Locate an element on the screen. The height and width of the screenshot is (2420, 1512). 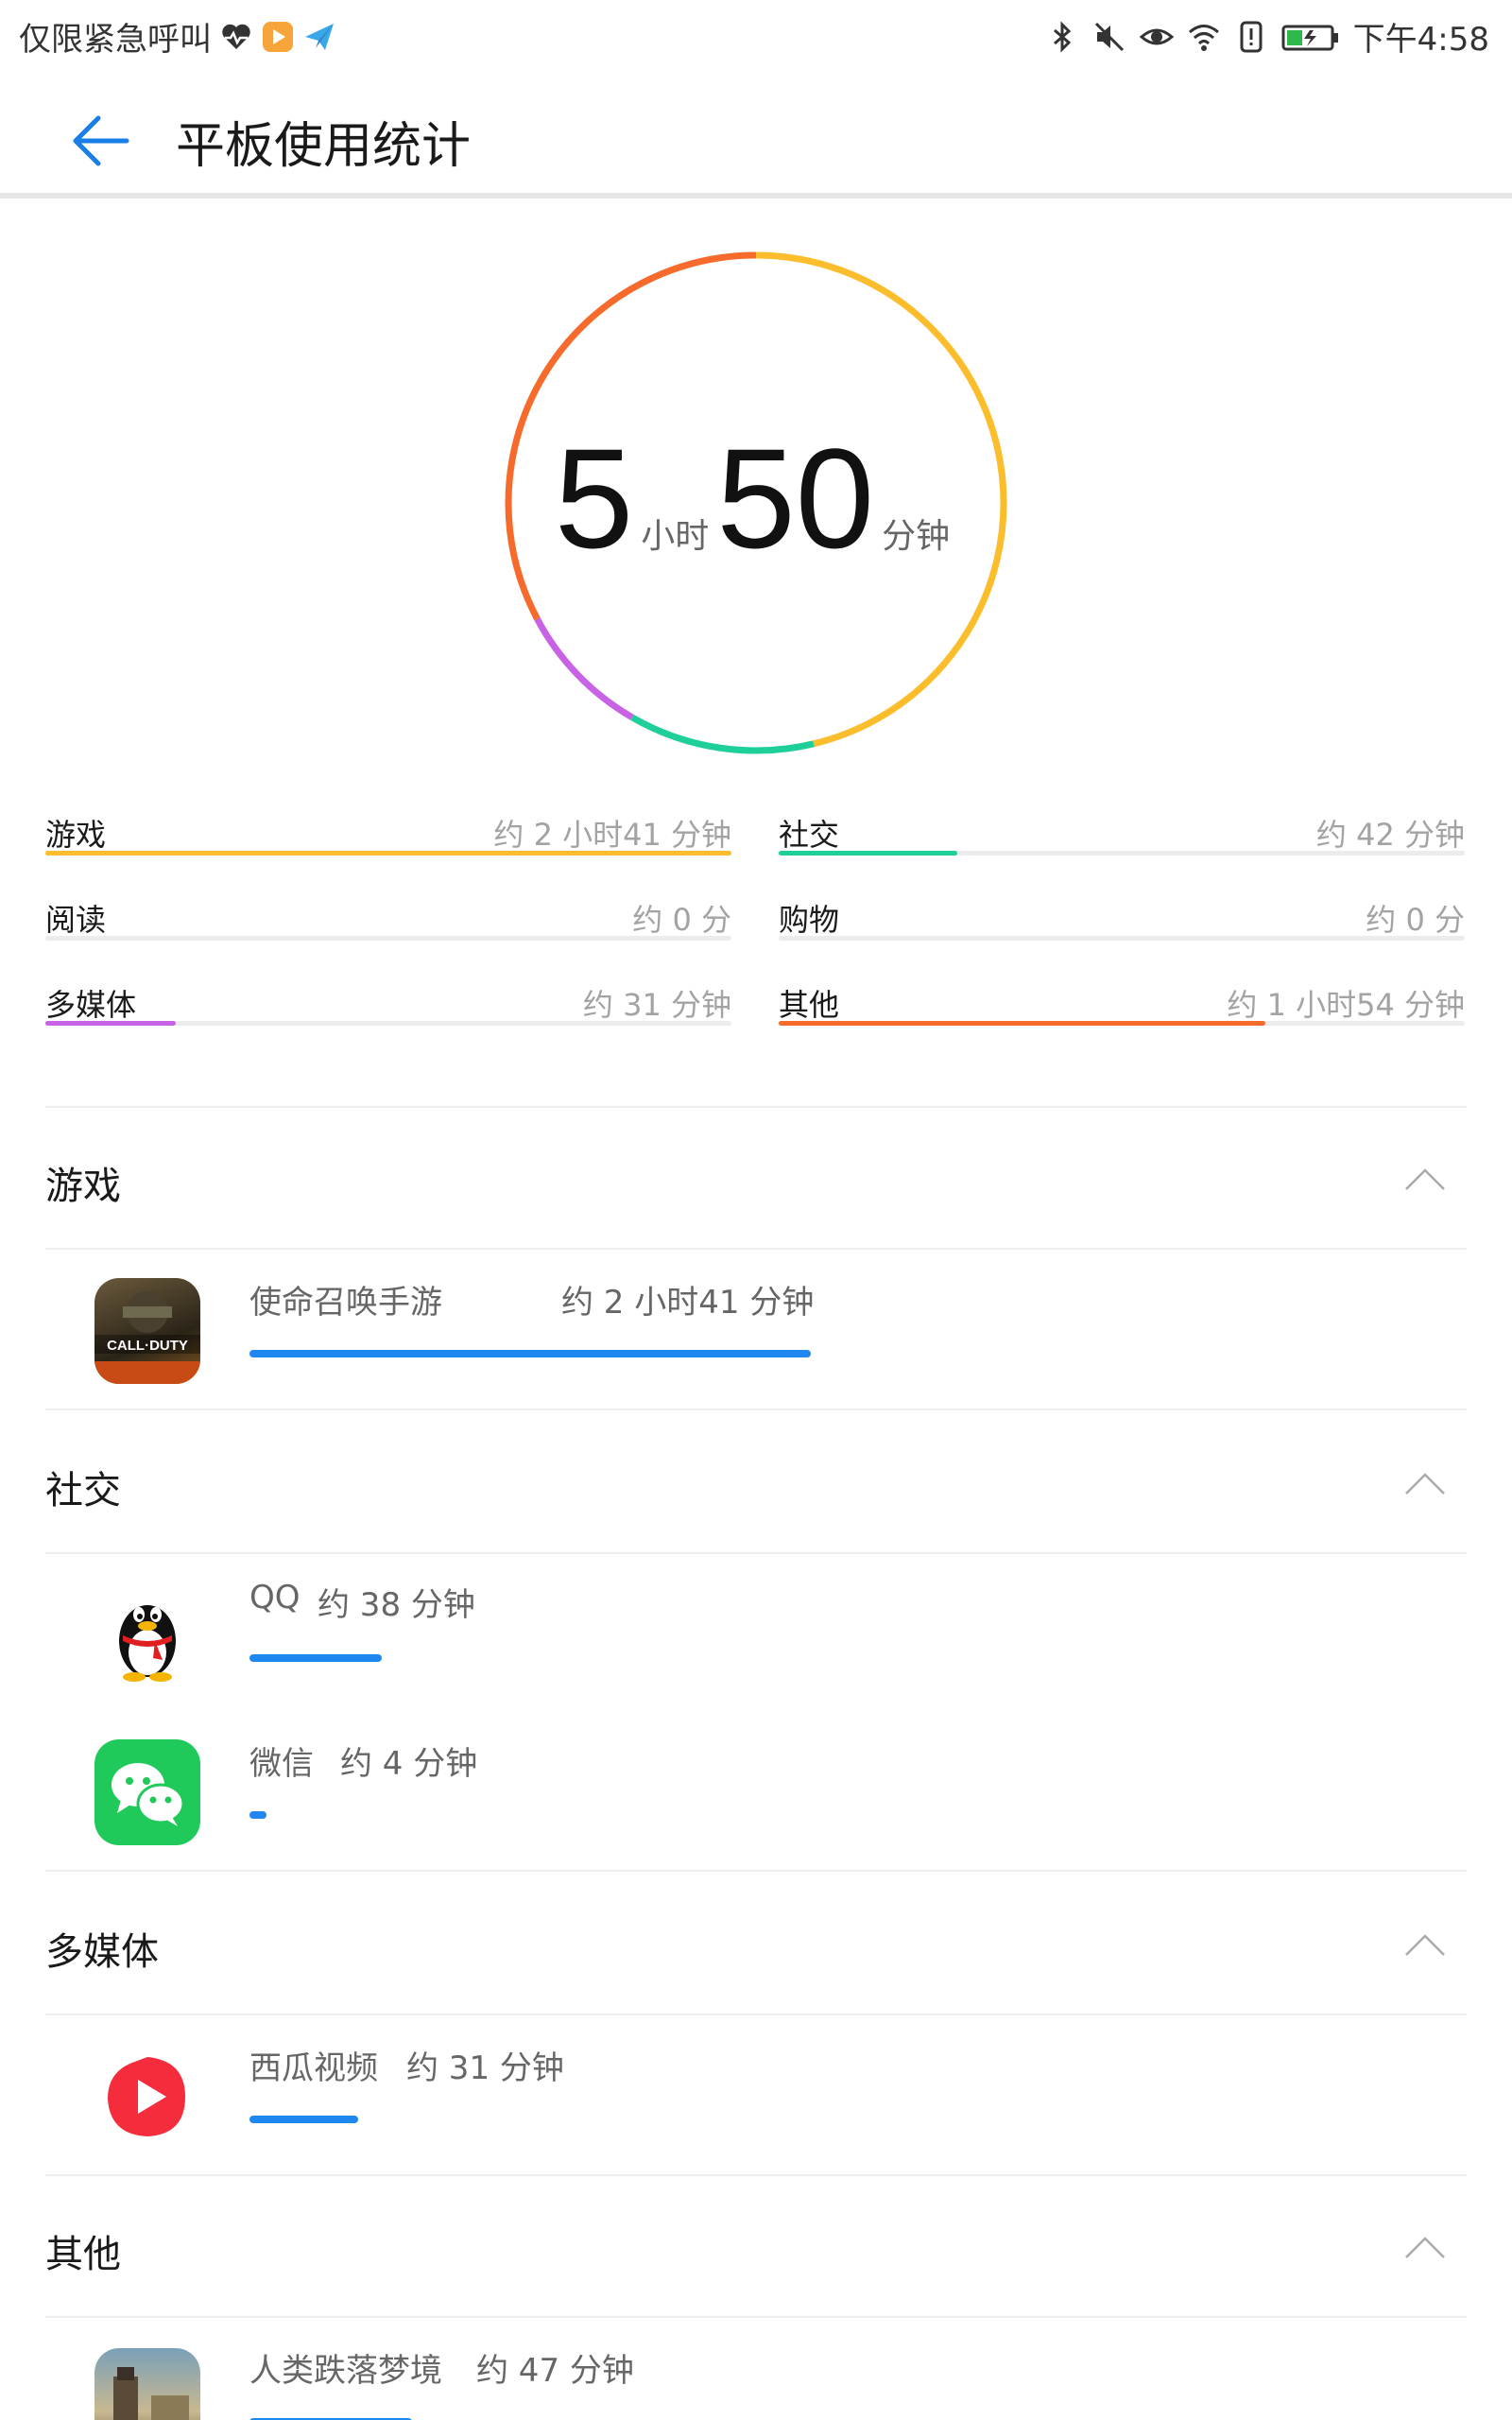
app-header: 平板使用统计 is located at coordinates (756, 135).